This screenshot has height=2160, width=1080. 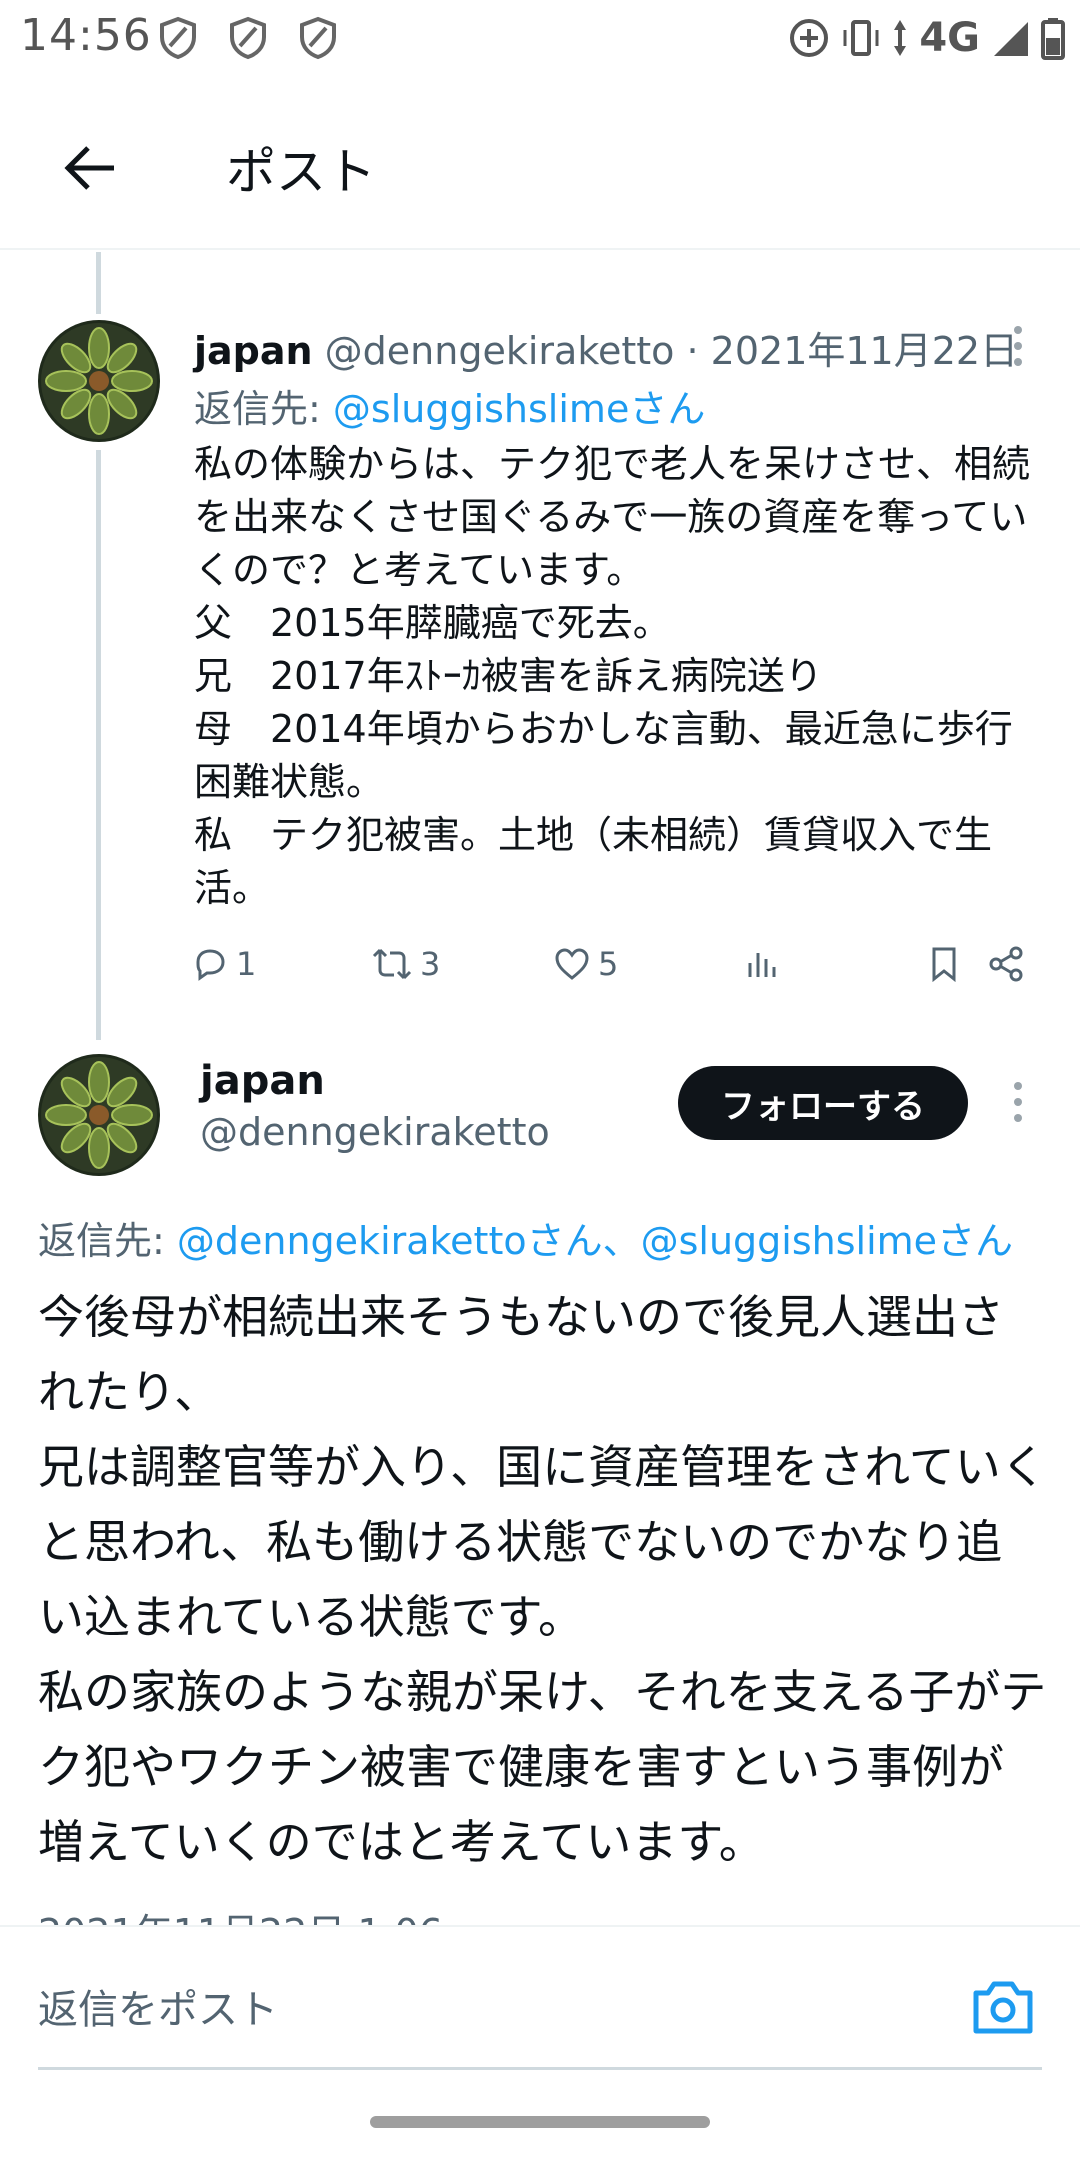 I want to click on vibrate-icon, so click(x=861, y=38).